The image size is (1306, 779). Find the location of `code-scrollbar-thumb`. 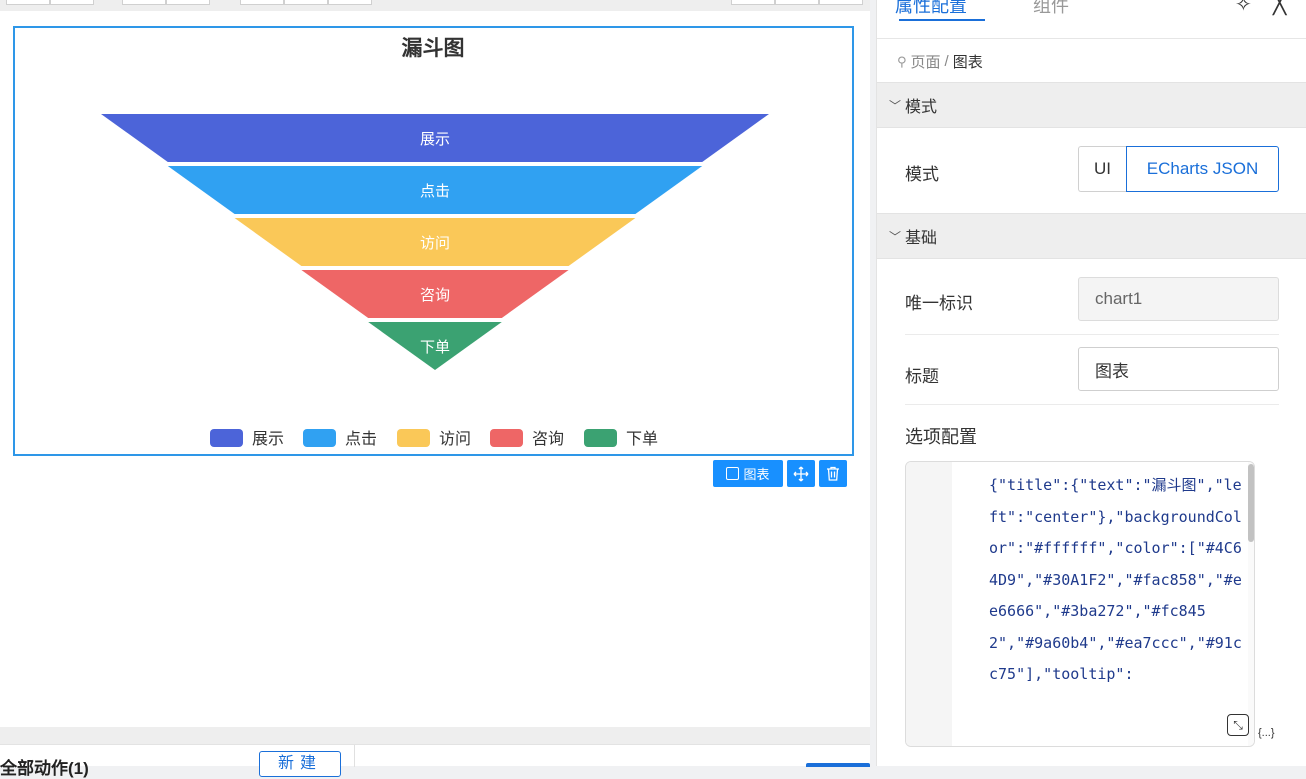

code-scrollbar-thumb is located at coordinates (1251, 503).